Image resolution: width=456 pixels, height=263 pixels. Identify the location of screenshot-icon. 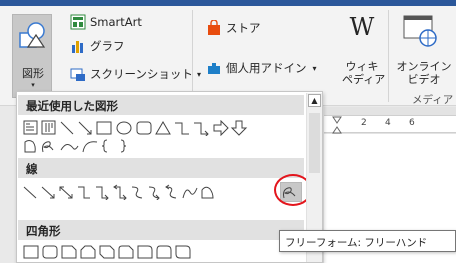
(78, 74).